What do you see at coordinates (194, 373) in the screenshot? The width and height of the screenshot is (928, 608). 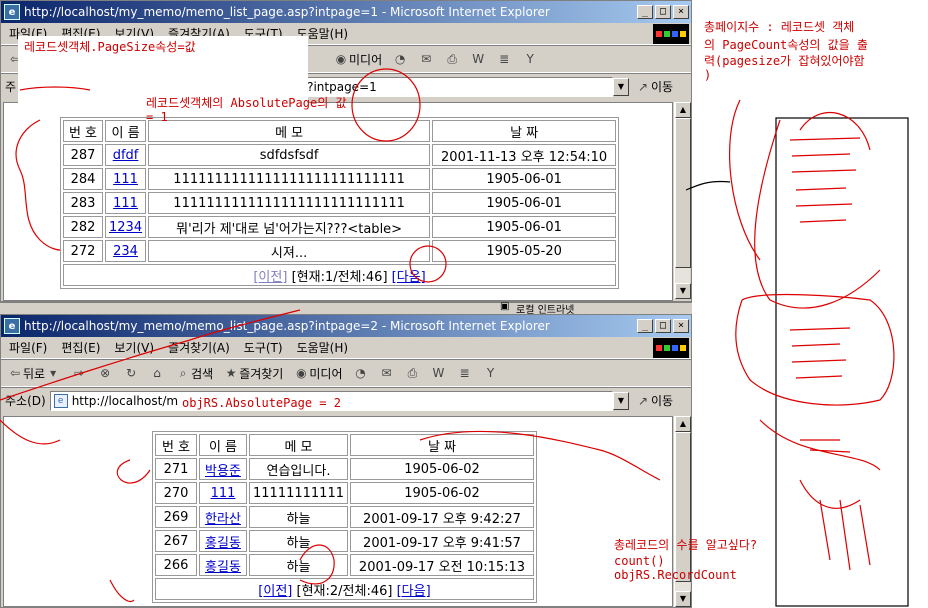 I see `search-button: ⌕ 검색` at bounding box center [194, 373].